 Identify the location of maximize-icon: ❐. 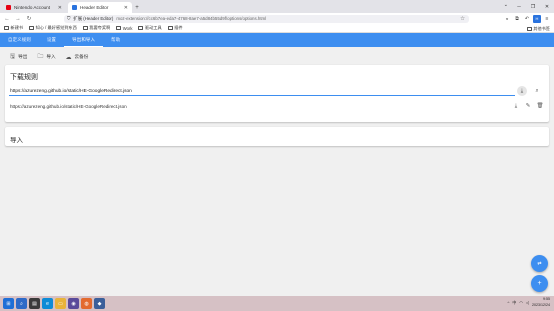
(533, 6).